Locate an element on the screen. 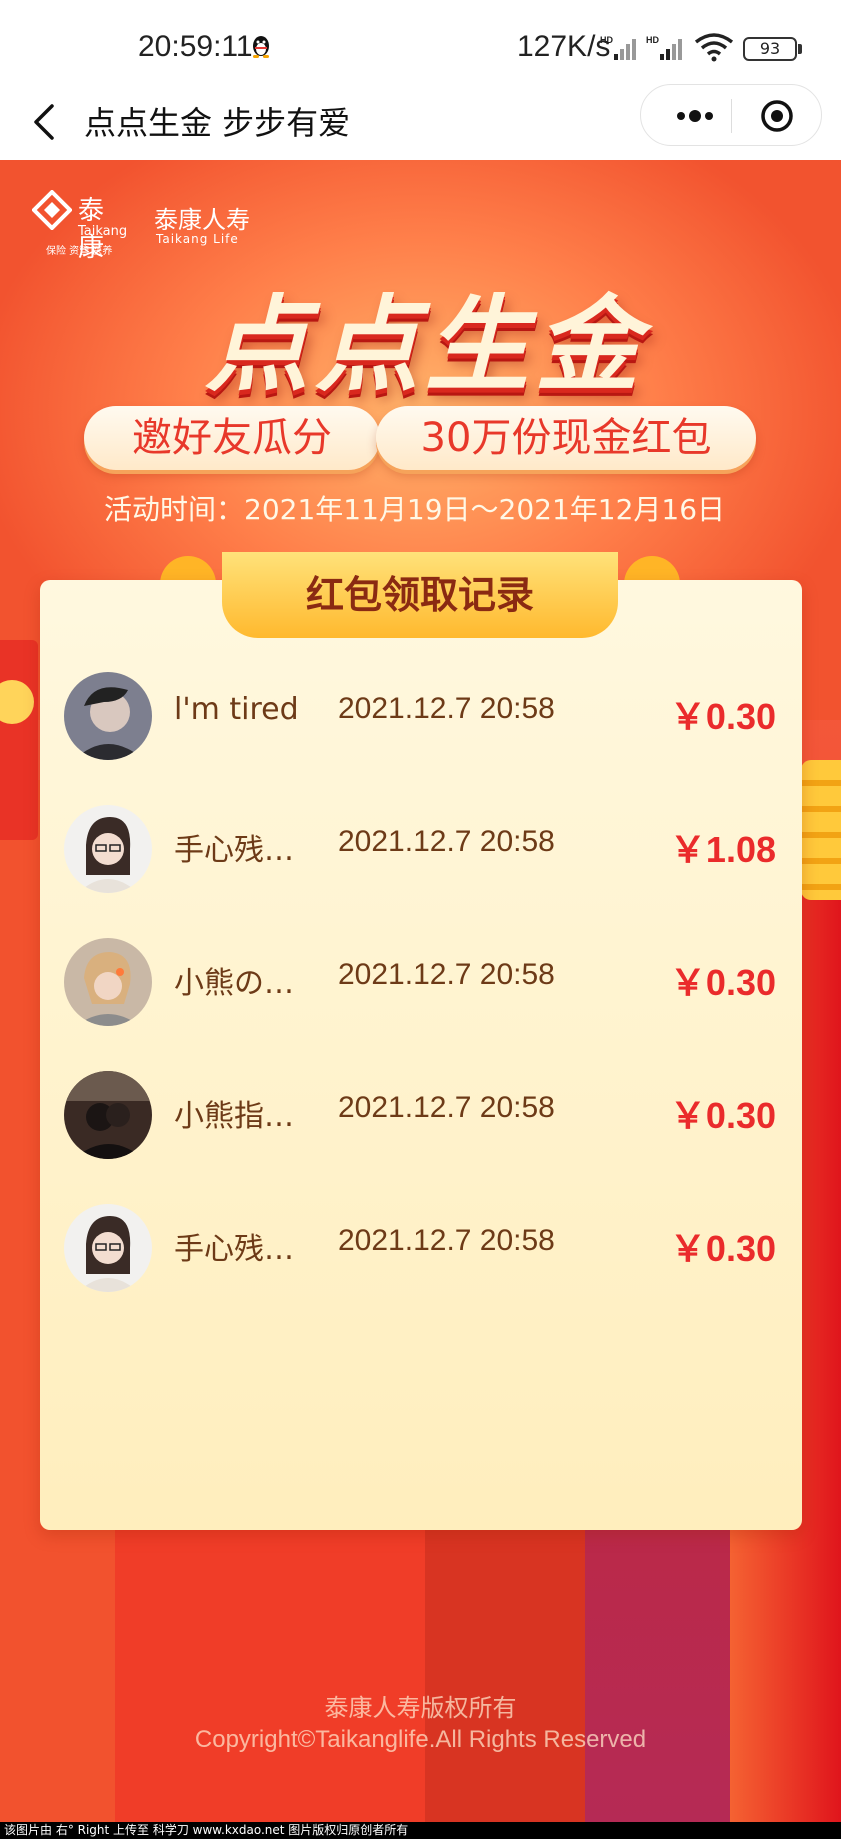 This screenshot has width=841, height=1839. campaign-title: 点点生金 is located at coordinates (424, 345).